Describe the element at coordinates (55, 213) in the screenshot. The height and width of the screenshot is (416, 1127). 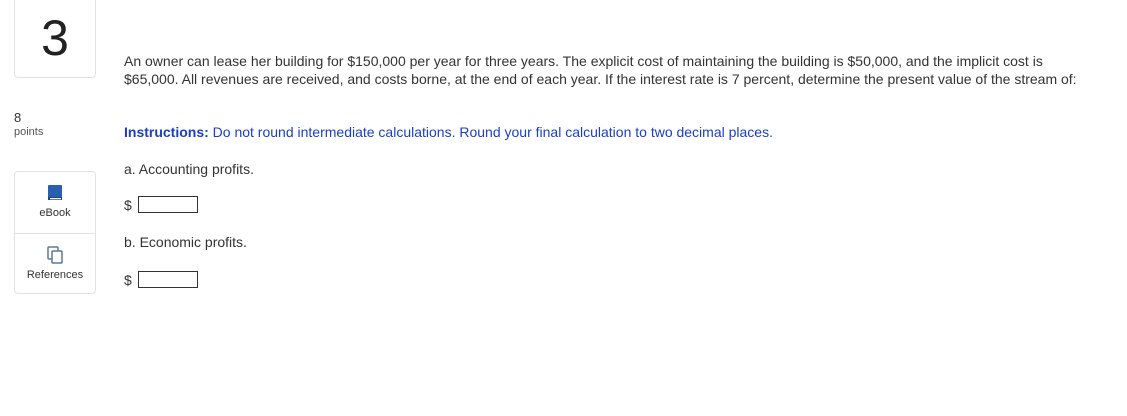
I see `ebook-label: eBook` at that location.